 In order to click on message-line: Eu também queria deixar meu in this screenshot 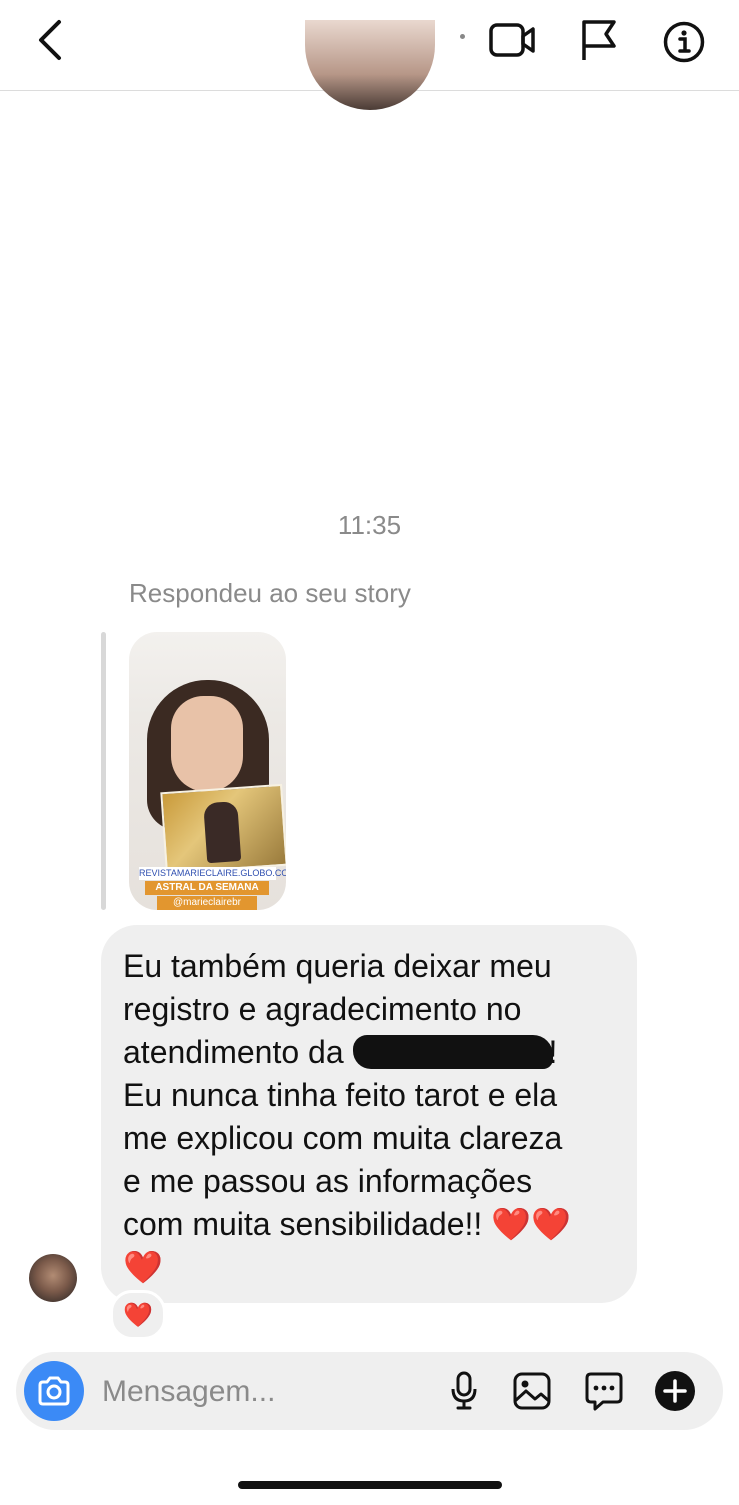, I will do `click(337, 966)`.